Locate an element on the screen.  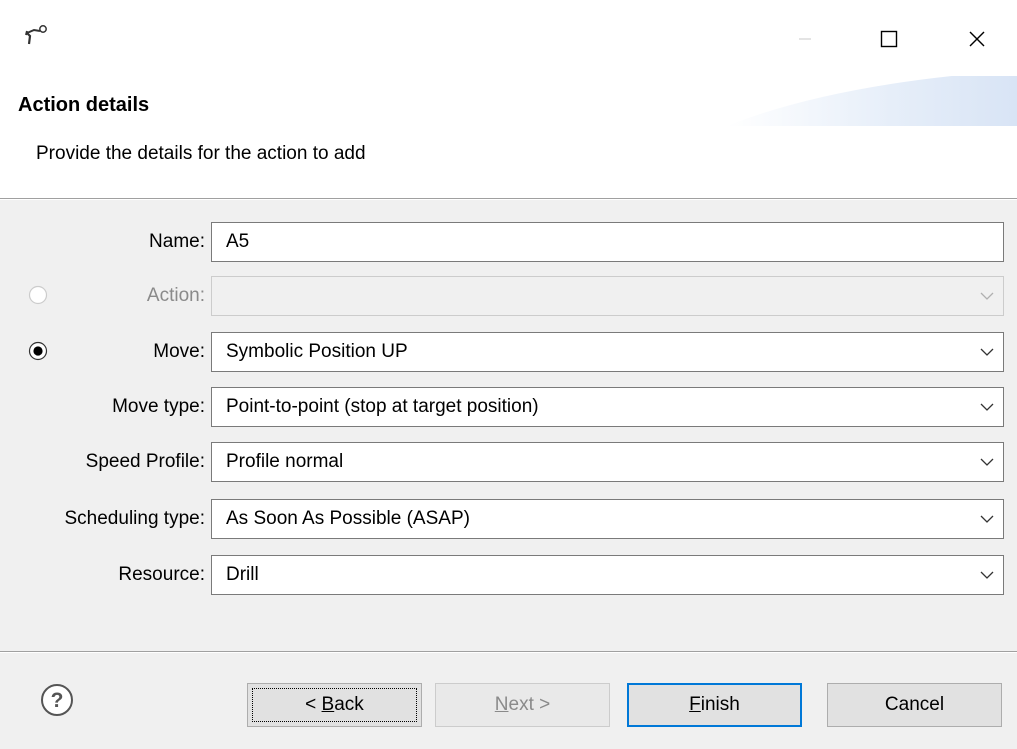
back-button: < Back is located at coordinates (334, 705).